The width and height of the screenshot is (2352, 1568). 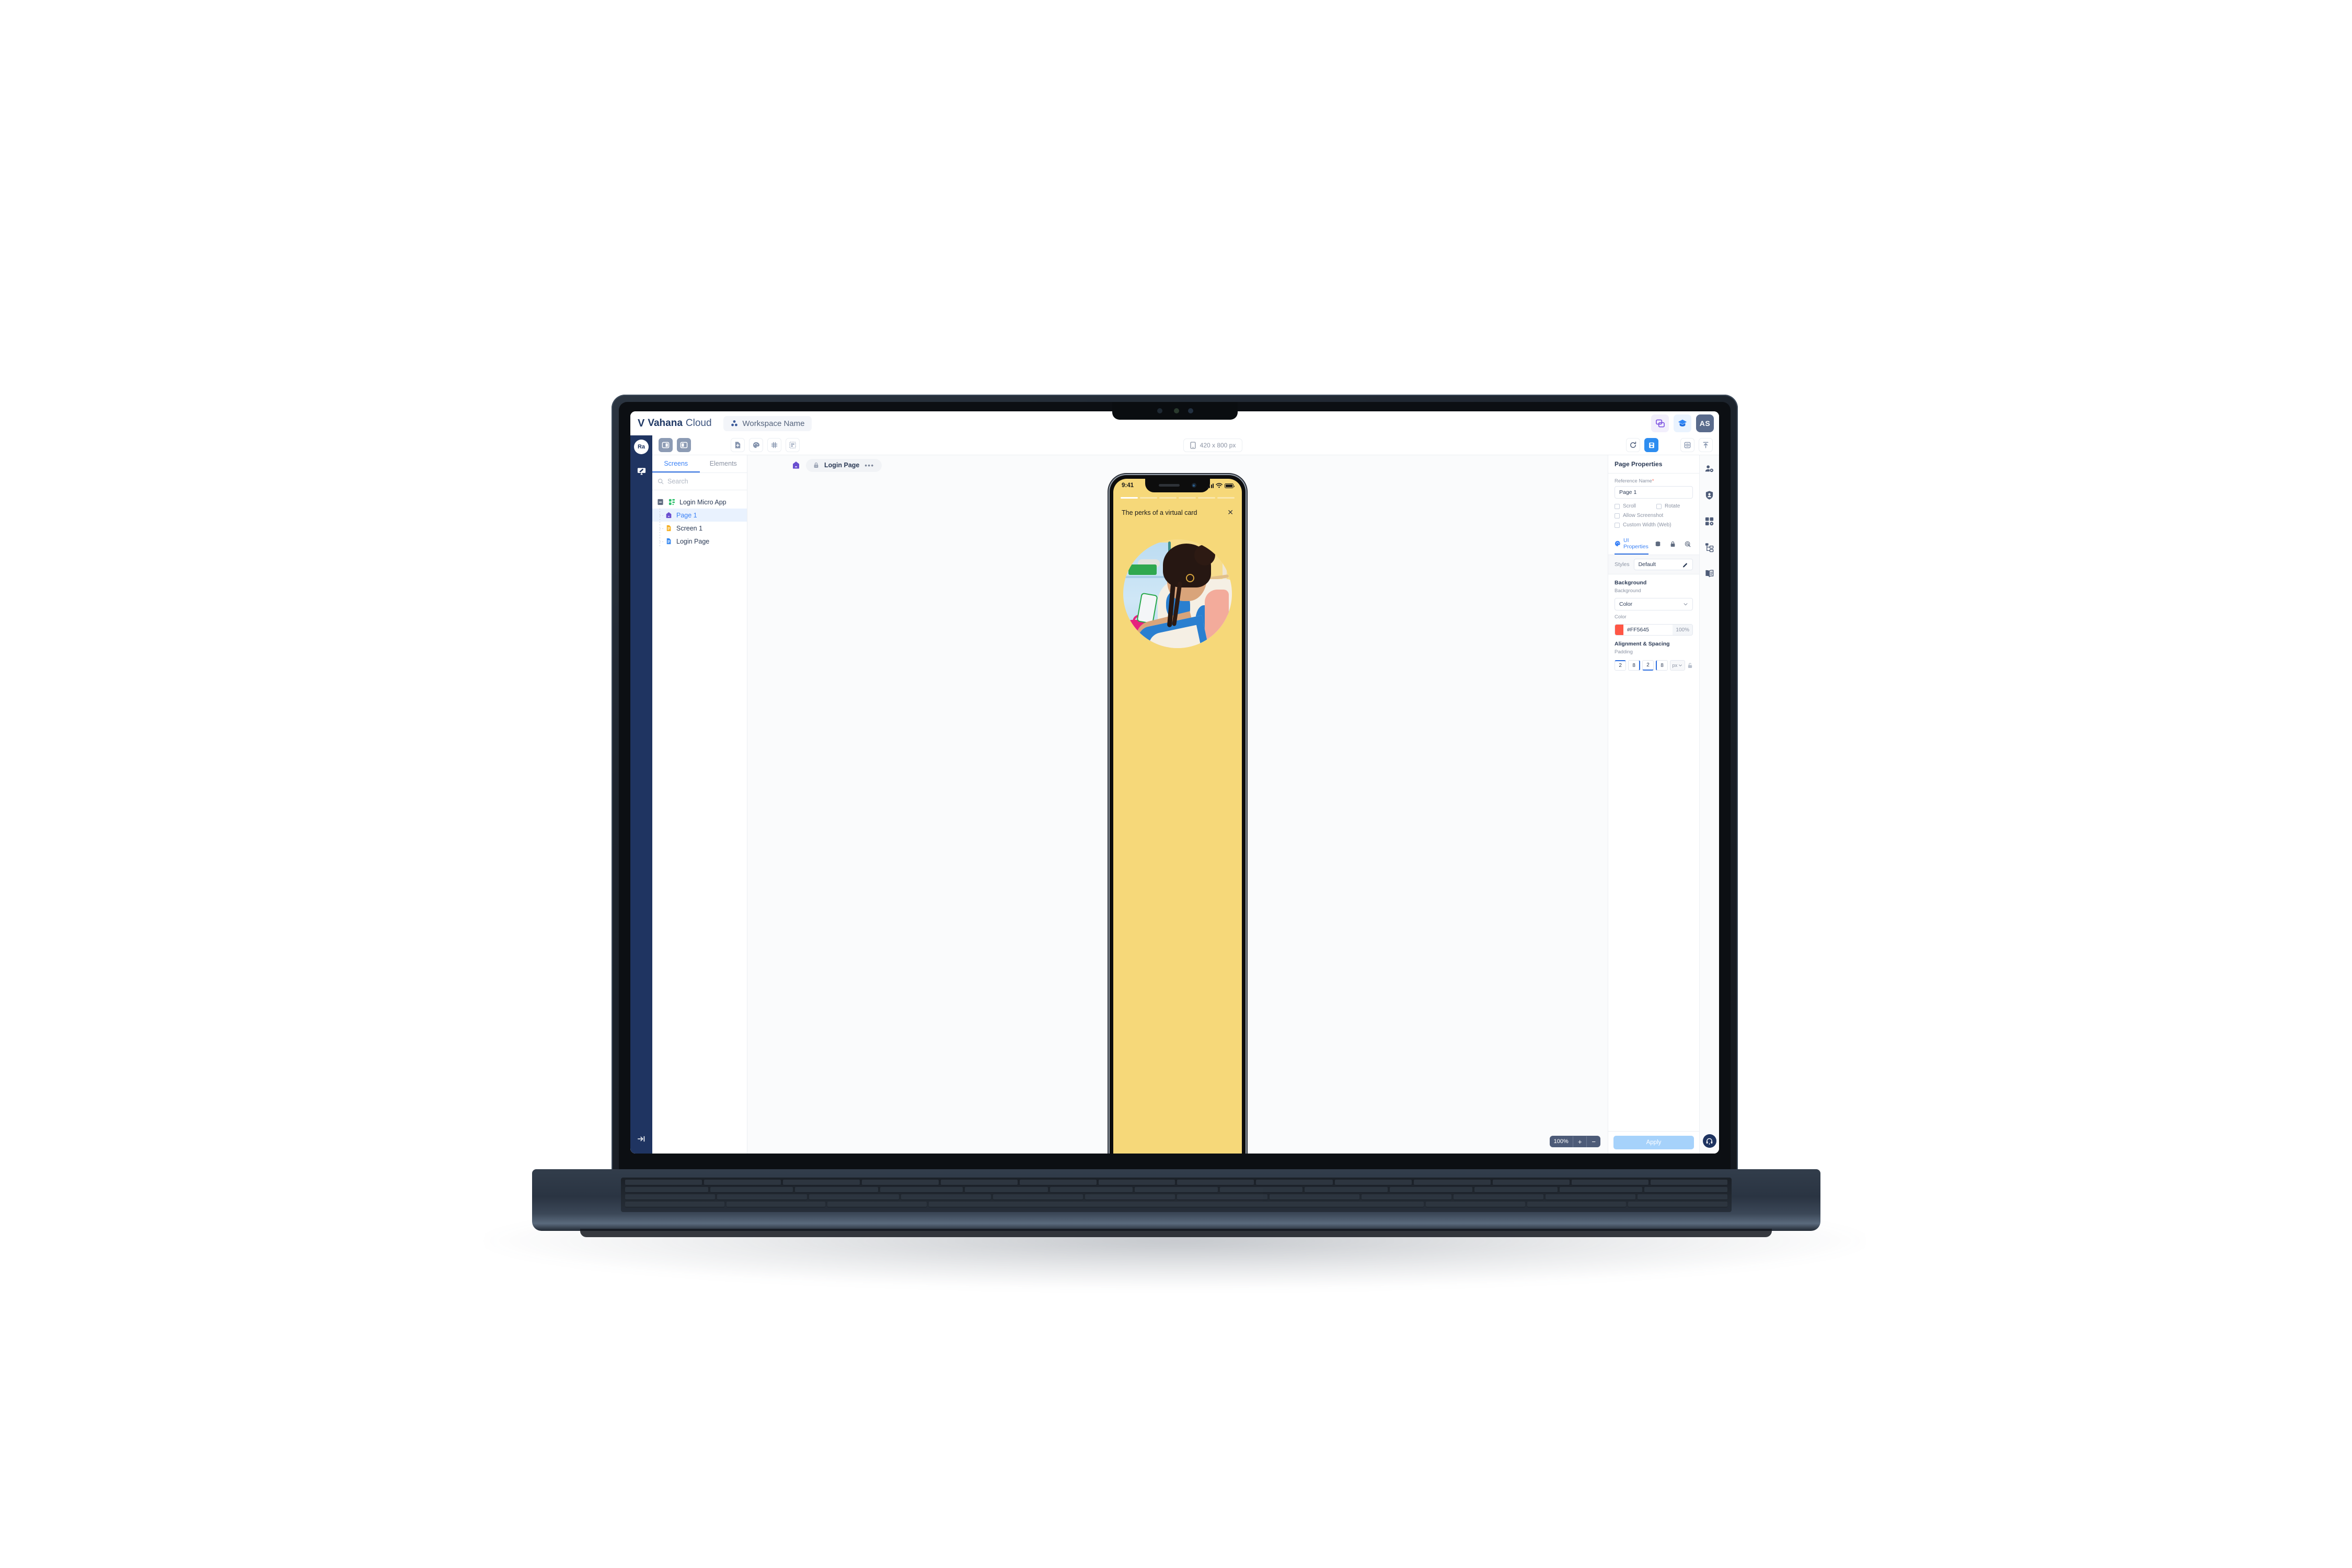 I want to click on device-size-value: 420 x 800 px, so click(x=1218, y=445).